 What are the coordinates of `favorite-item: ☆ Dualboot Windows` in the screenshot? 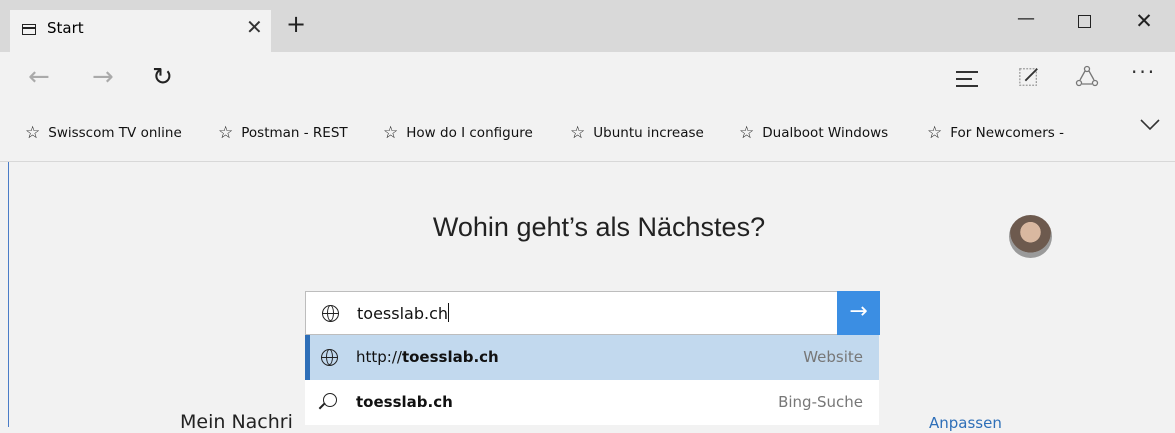 It's located at (814, 132).